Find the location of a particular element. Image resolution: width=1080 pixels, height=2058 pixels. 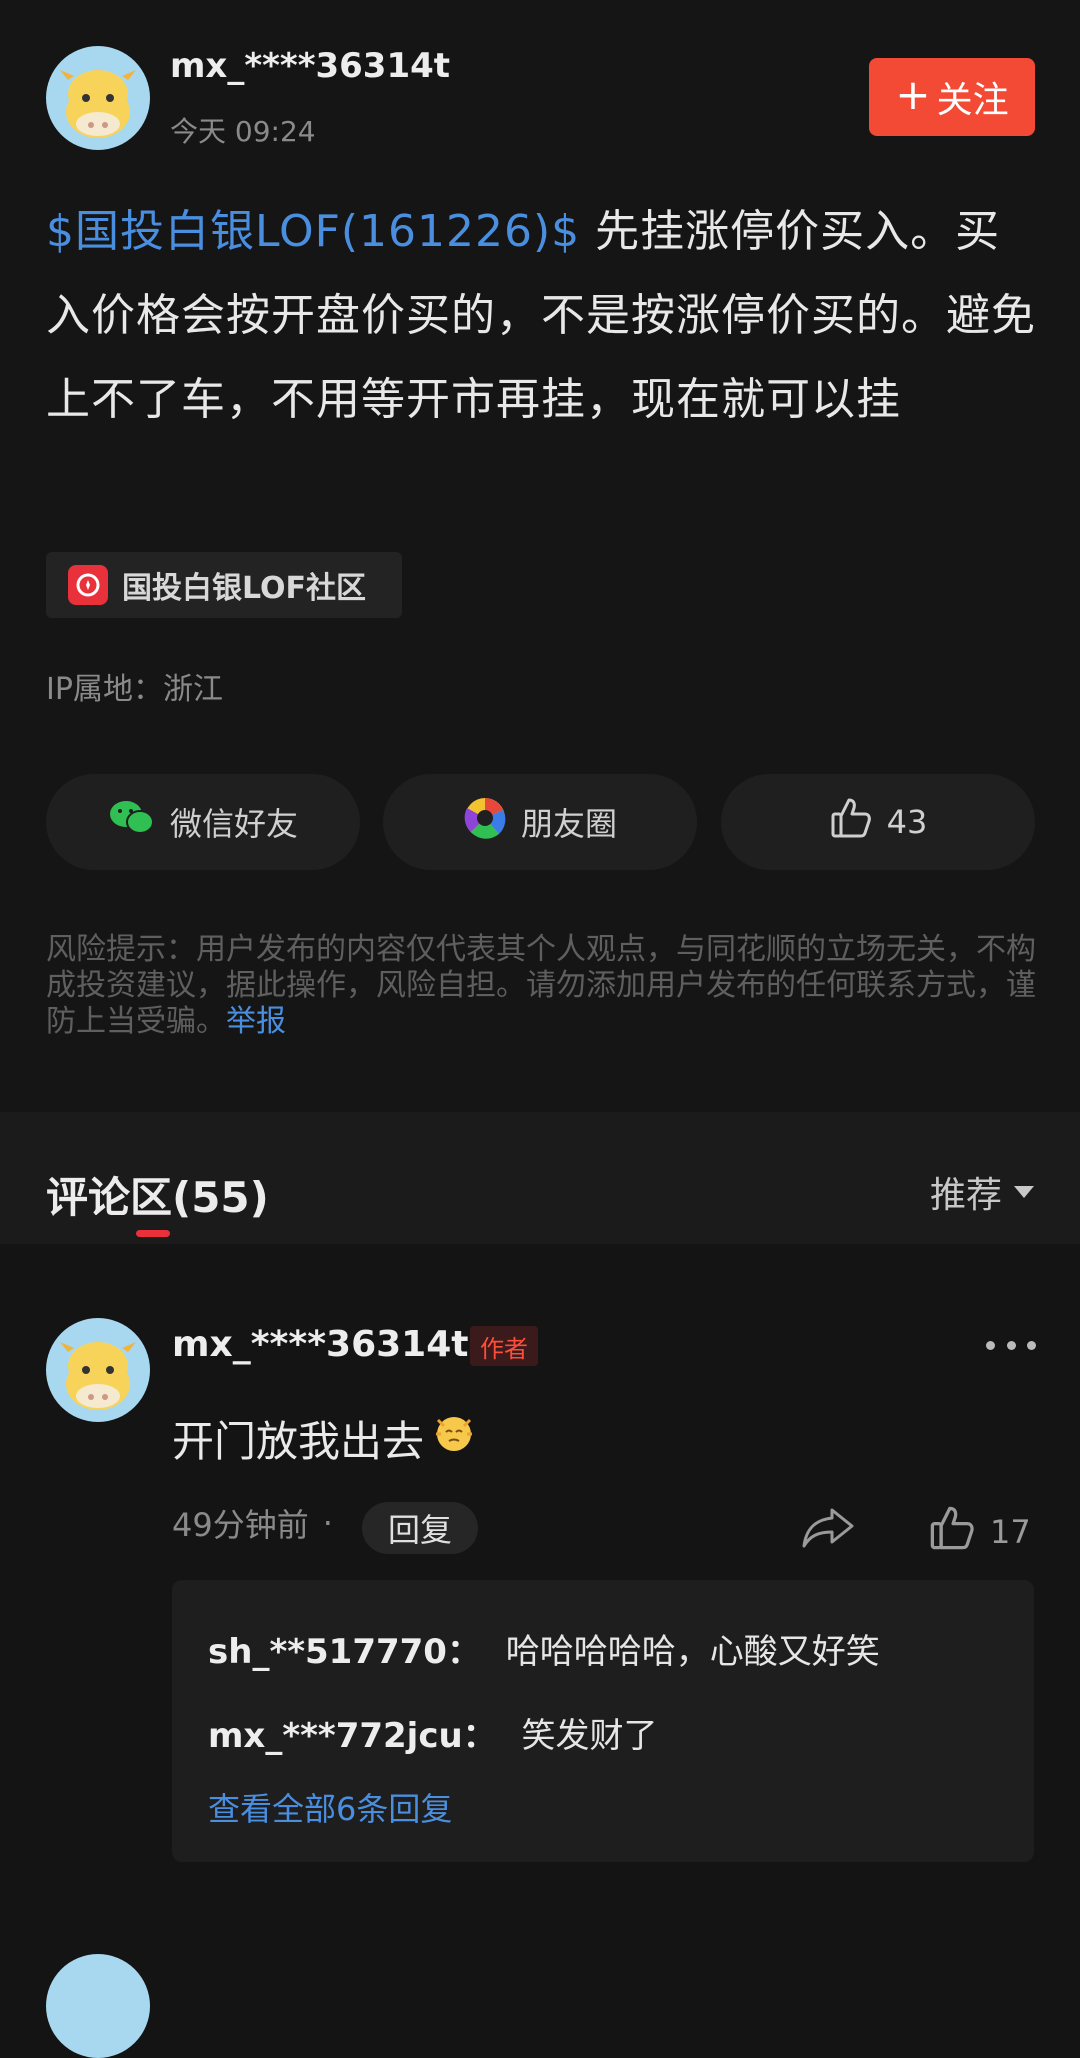

share-moments-button: 朋友圈 is located at coordinates (540, 822).